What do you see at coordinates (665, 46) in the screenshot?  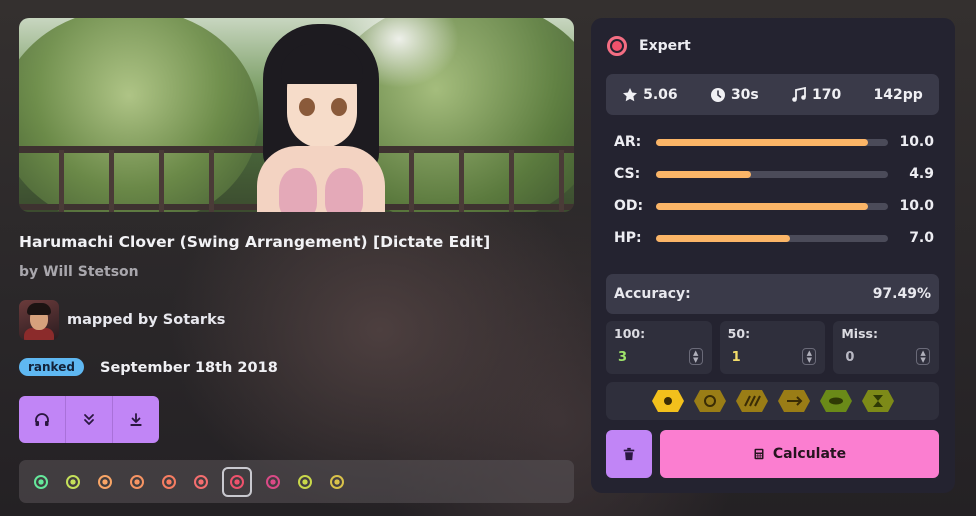 I see `difficulty-name: Expert` at bounding box center [665, 46].